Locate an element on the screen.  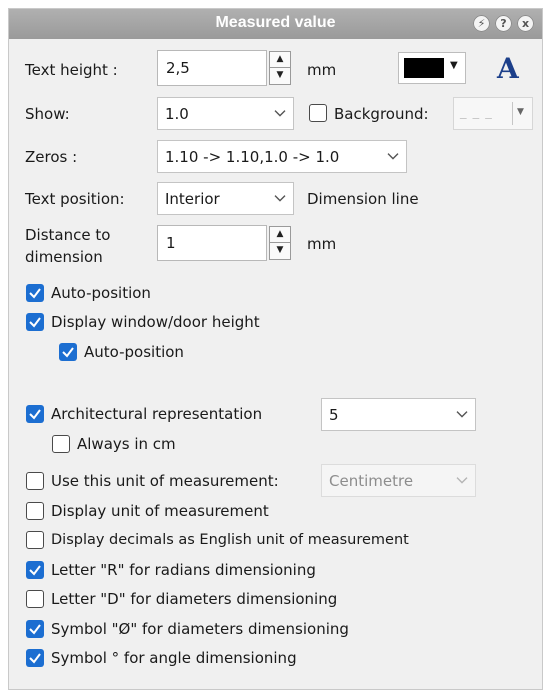
distance-input: 1 is located at coordinates (212, 243).